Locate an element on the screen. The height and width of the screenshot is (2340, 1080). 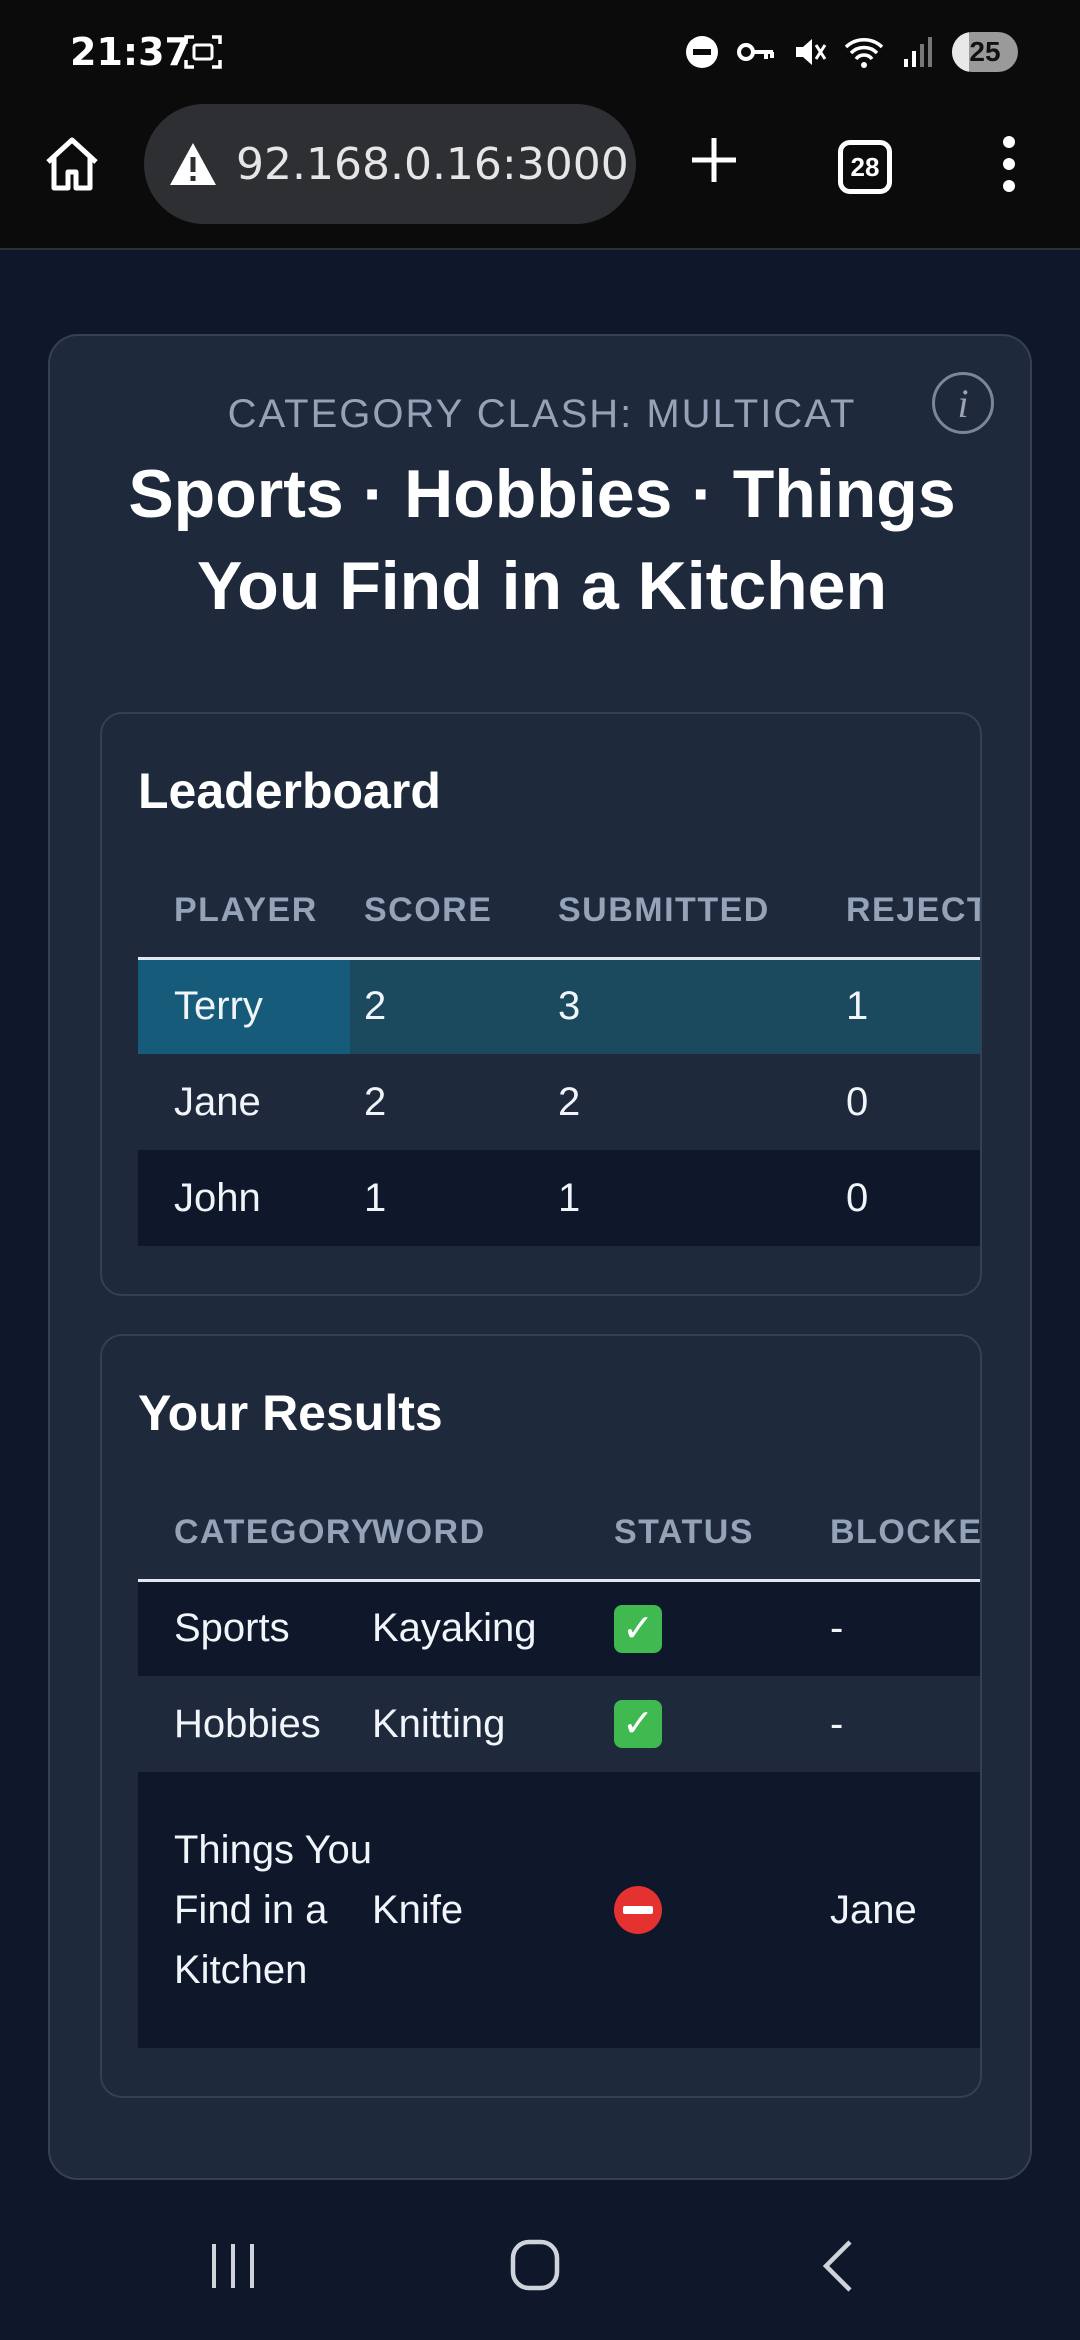
clock: 21:37 is located at coordinates (130, 52).